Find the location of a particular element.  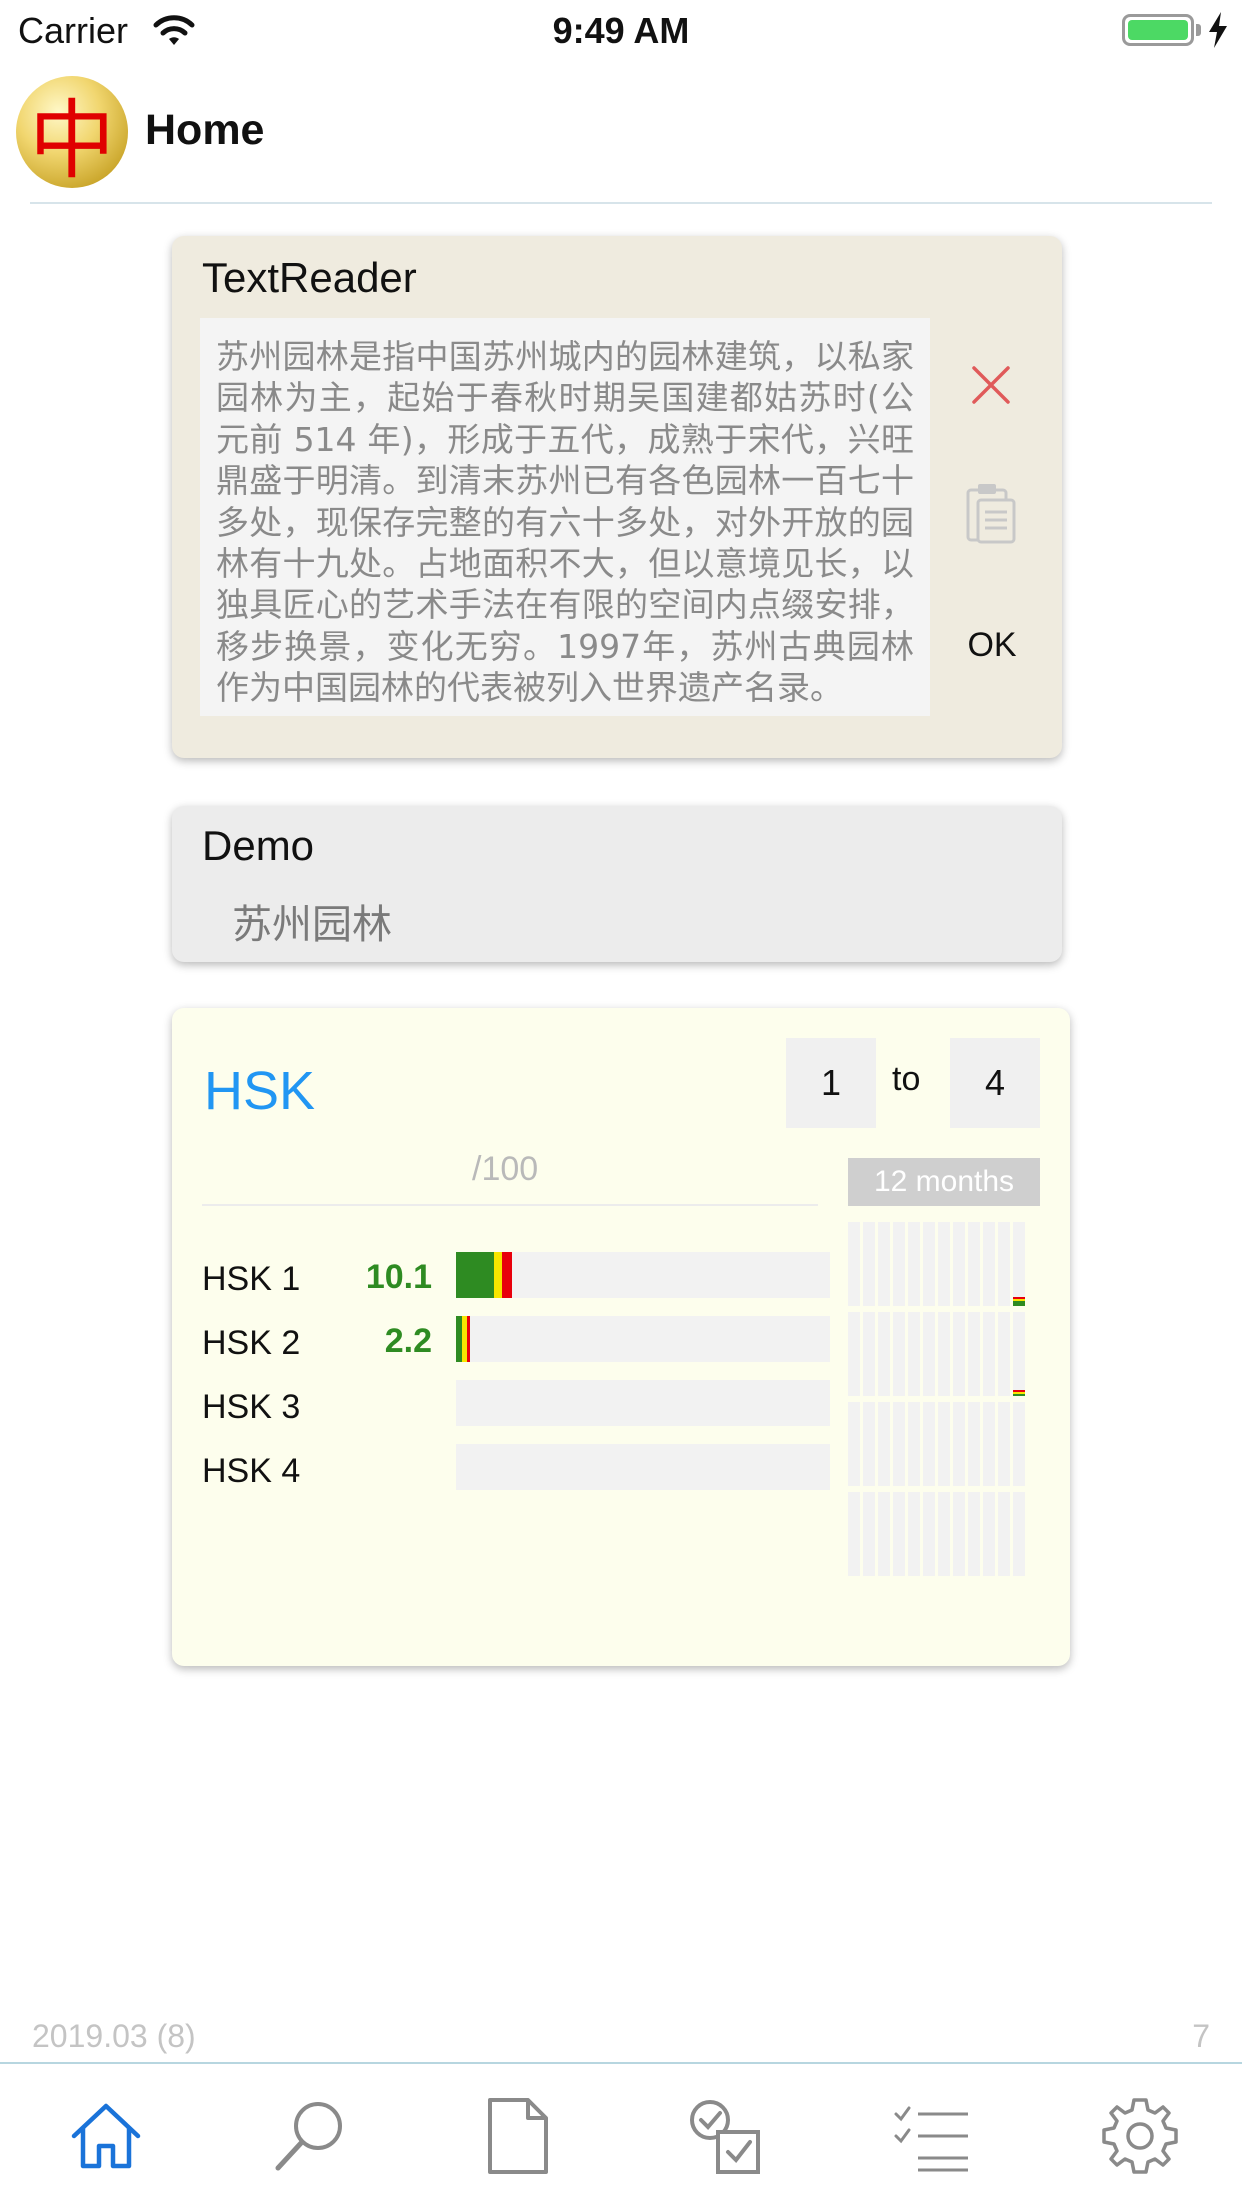

checklist-review-icon is located at coordinates (725, 2137).